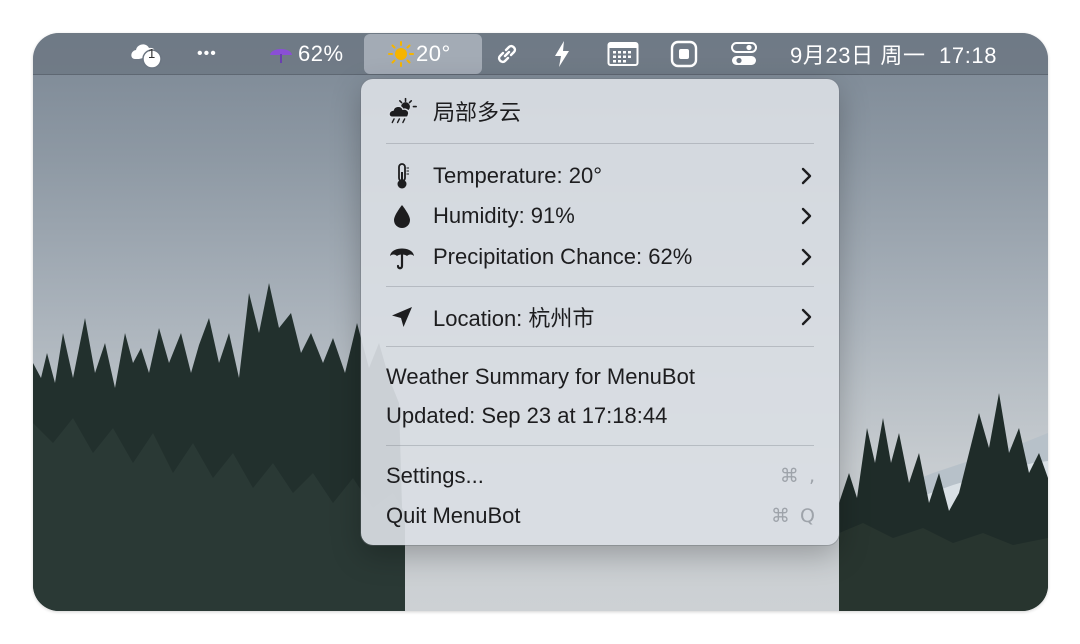 Image resolution: width=1080 pixels, height=644 pixels. I want to click on stop-square-icon, so click(684, 54).